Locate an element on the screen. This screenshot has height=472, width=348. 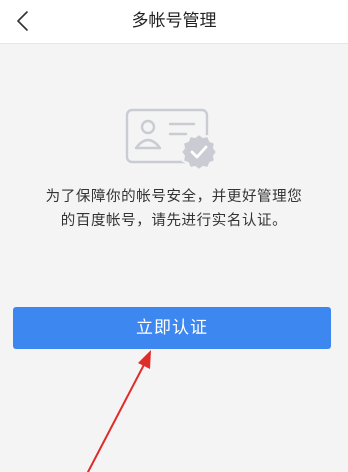
nav-bar: 多帐号管理 is located at coordinates (174, 22).